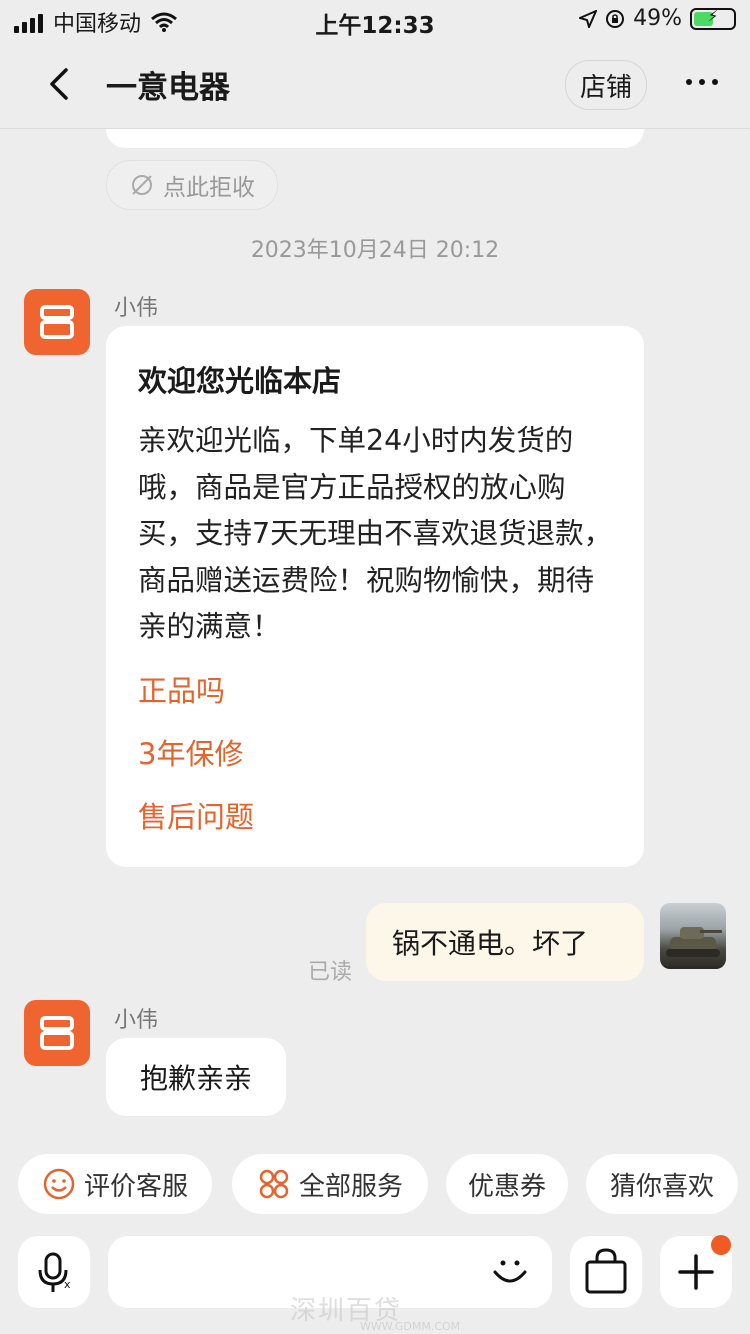 Image resolution: width=750 pixels, height=1334 pixels. What do you see at coordinates (694, 942) in the screenshot?
I see `tank-image` at bounding box center [694, 942].